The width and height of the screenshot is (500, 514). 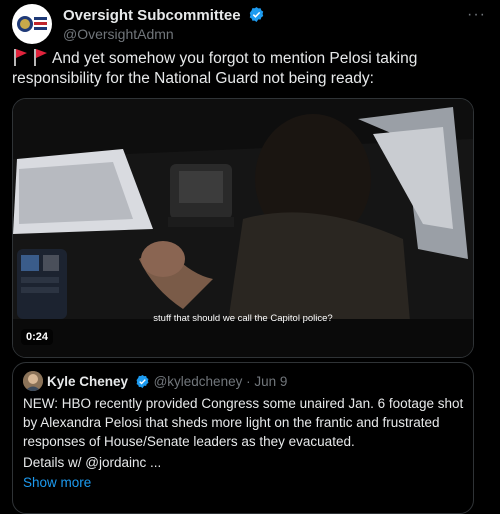 I want to click on account-display-name: Oversight Subcommittee, so click(x=152, y=15).